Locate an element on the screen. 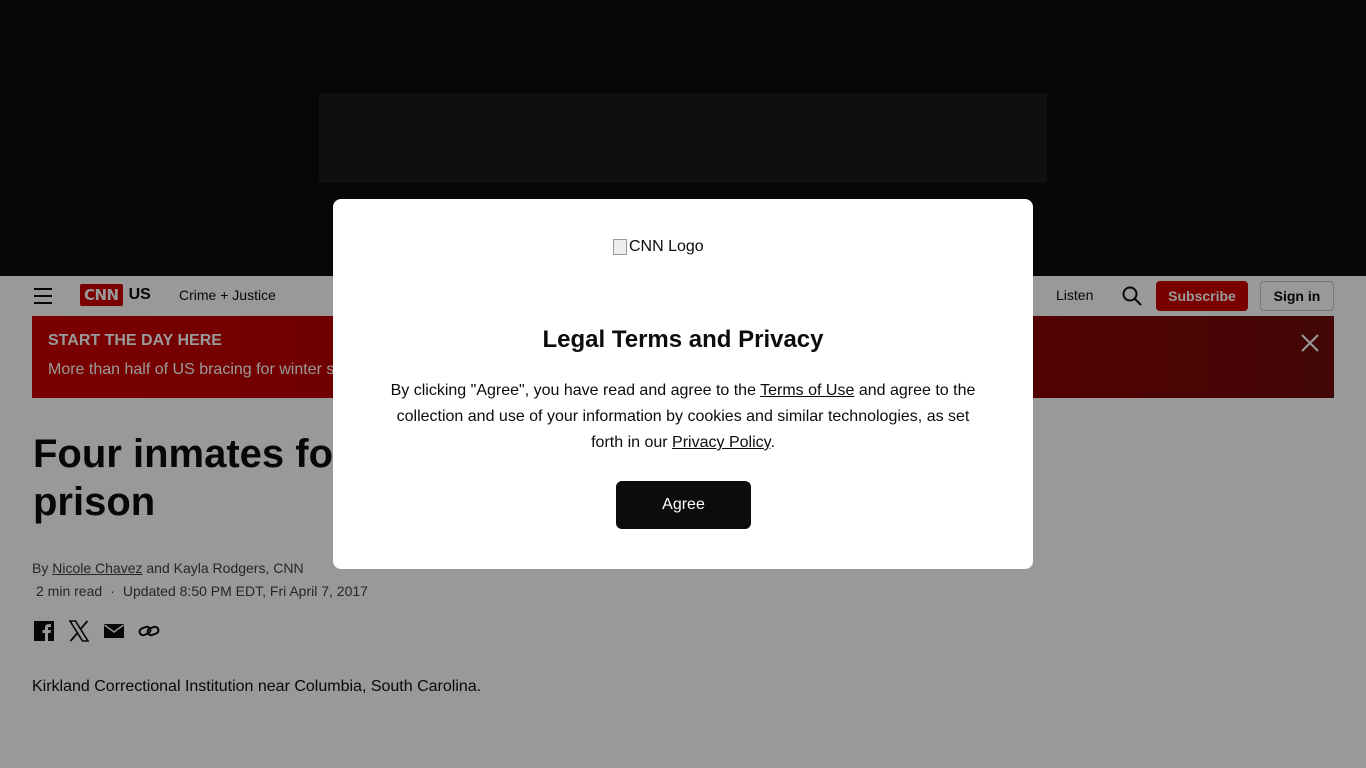 The height and width of the screenshot is (768, 1366). modal-logo-alt: CNN Logo is located at coordinates (666, 246).